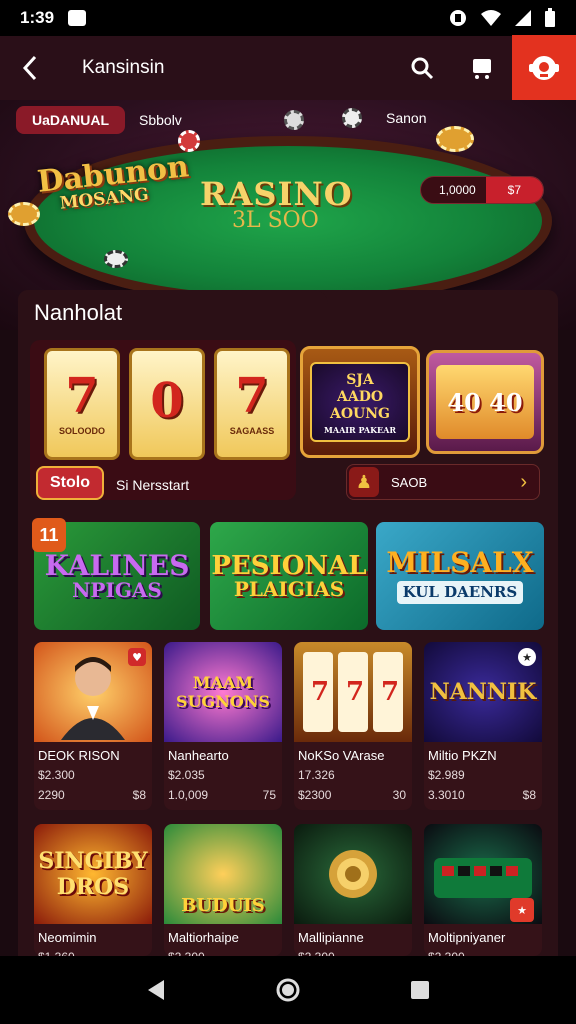  What do you see at coordinates (188, 795) in the screenshot?
I see `game-stat: 1.0,009` at bounding box center [188, 795].